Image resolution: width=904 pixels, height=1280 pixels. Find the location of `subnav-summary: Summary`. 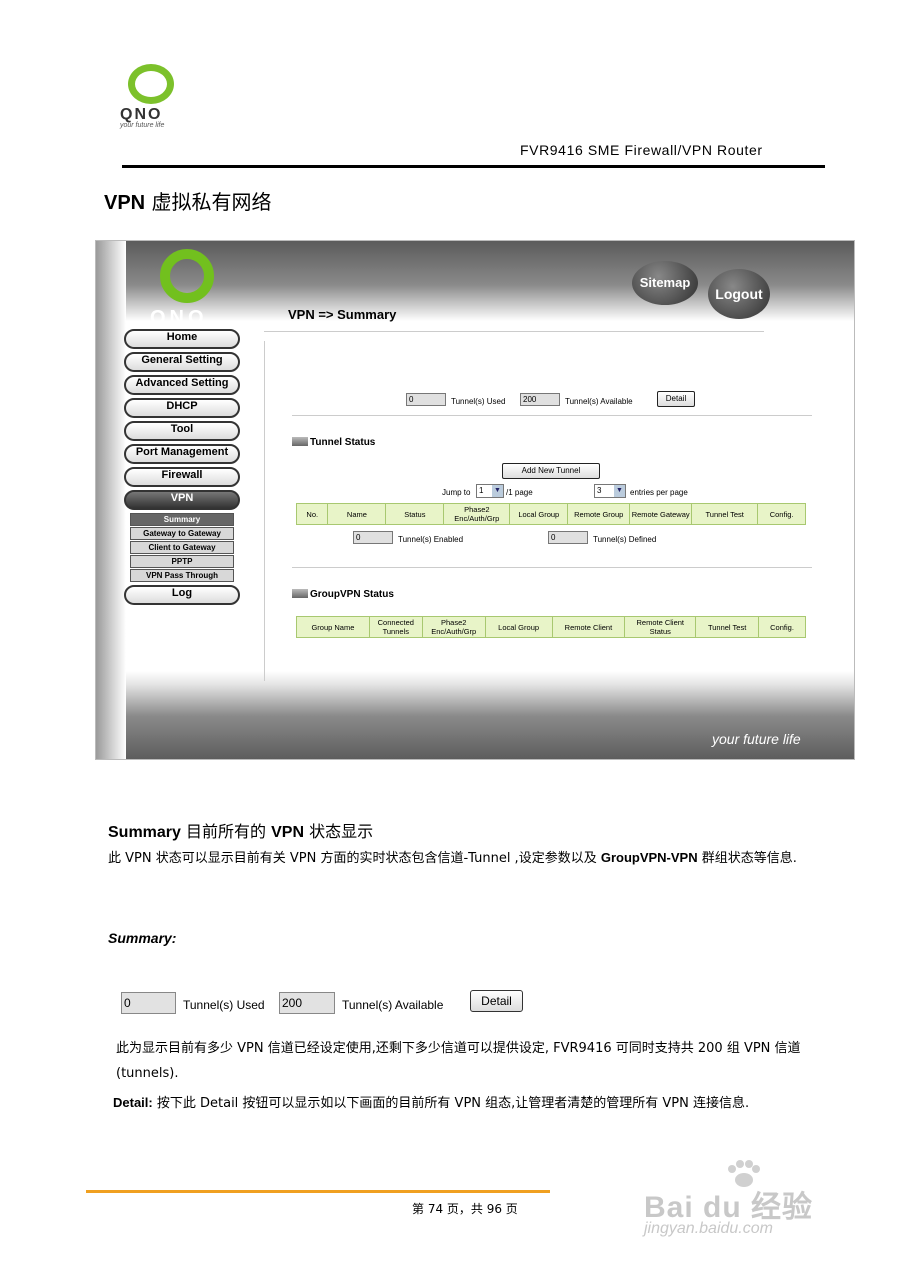

subnav-summary: Summary is located at coordinates (182, 519).